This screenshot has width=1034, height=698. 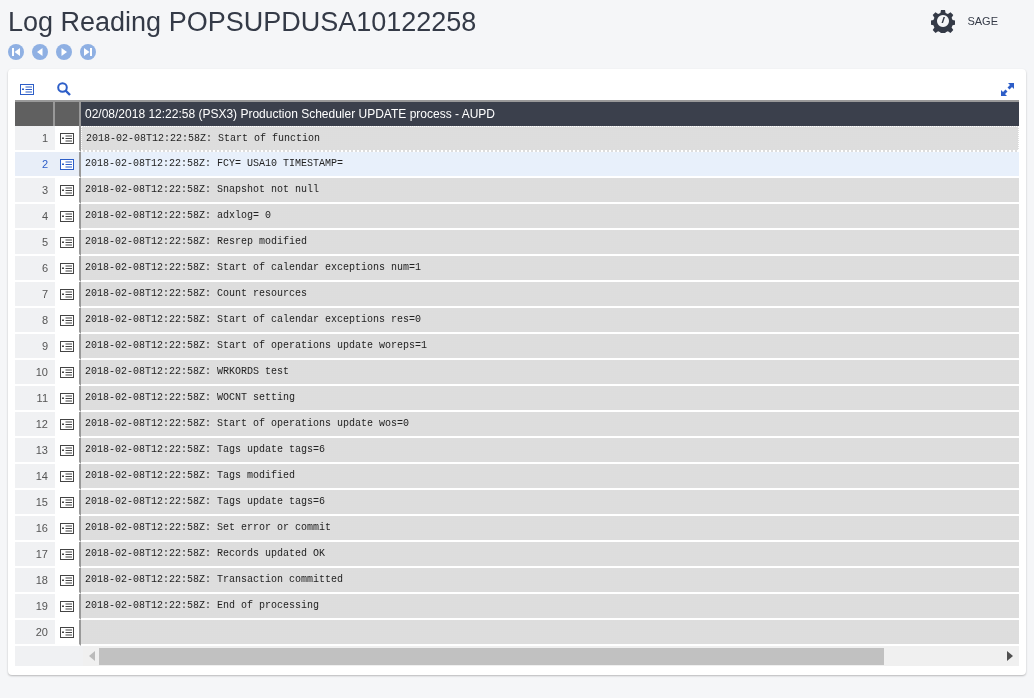 I want to click on user-name: SAGE, so click(x=982, y=21).